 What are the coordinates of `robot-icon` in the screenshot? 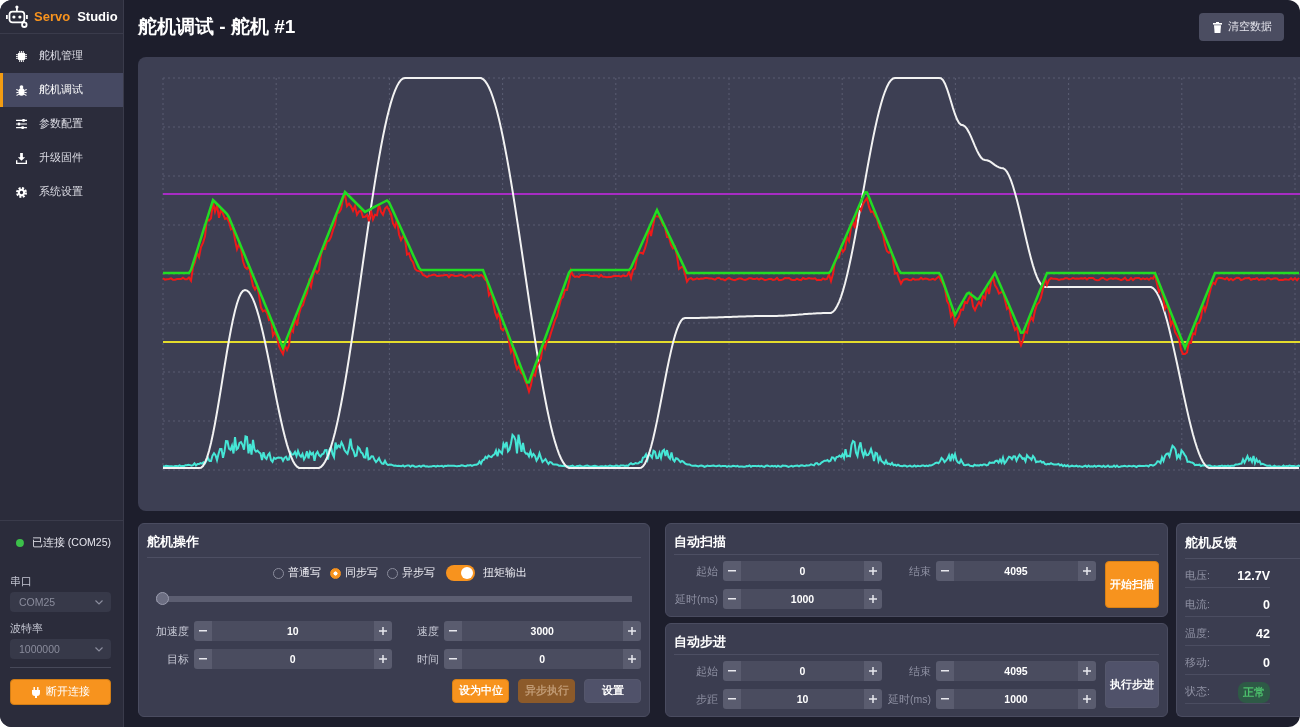 It's located at (17, 16).